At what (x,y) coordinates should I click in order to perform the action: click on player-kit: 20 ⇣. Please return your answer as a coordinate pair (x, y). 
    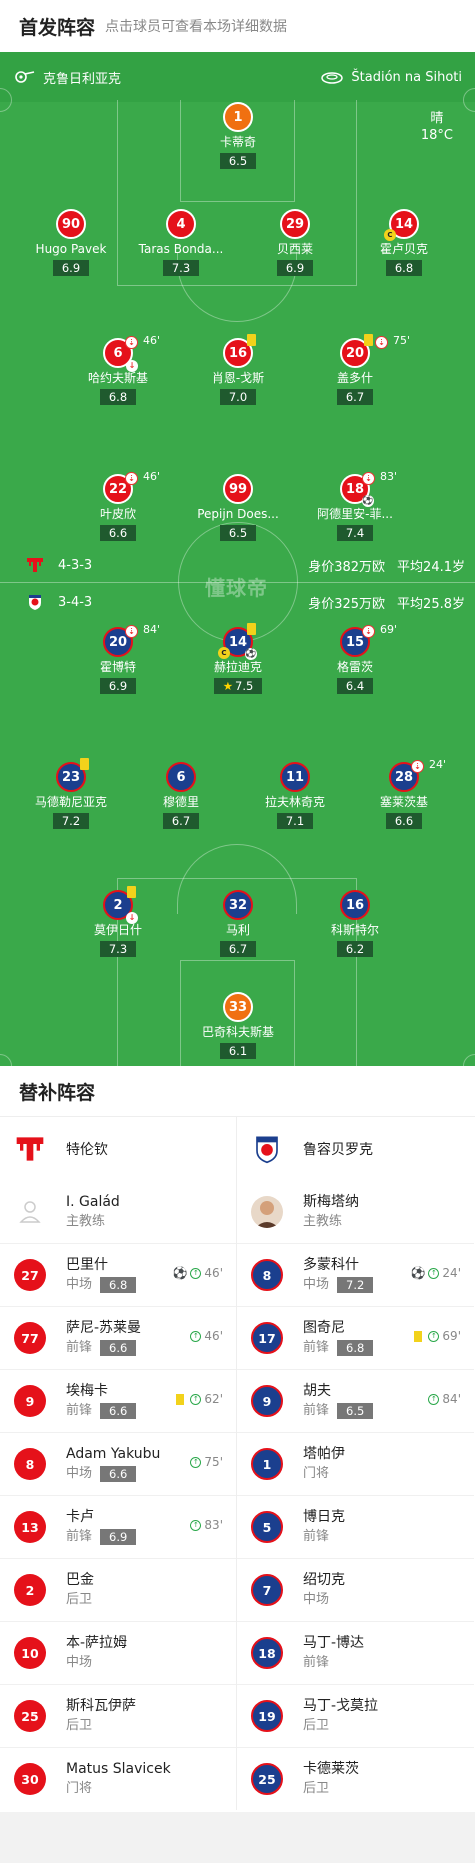
    Looking at the image, I should click on (364, 351).